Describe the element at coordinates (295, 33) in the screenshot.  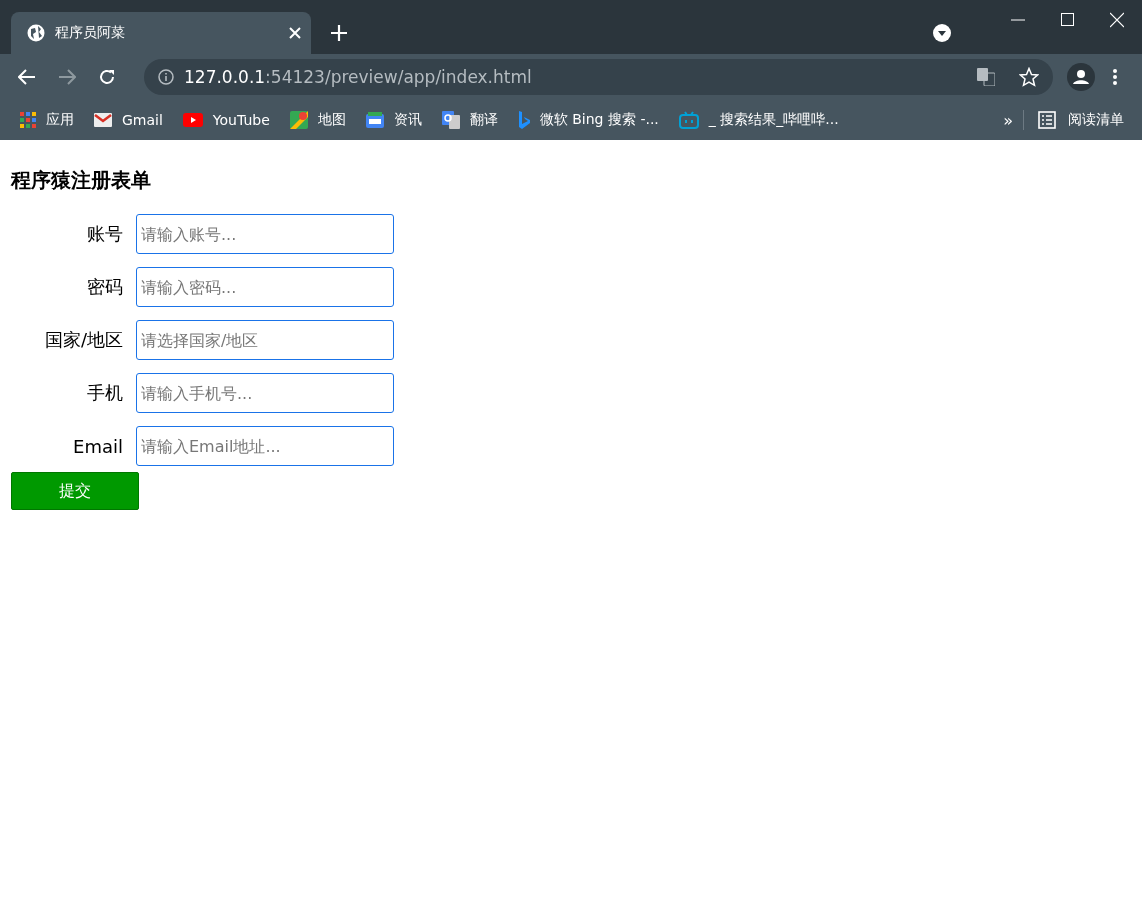
I see `close-icon` at that location.